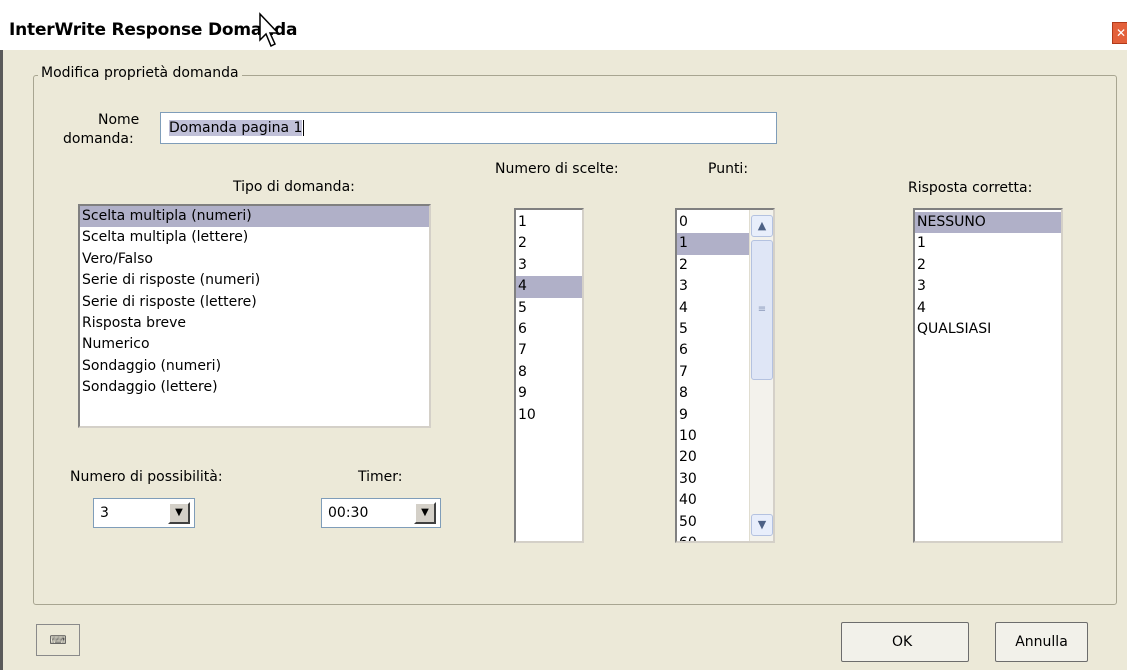 This screenshot has width=1127, height=670. What do you see at coordinates (713, 222) in the screenshot?
I see `points-option: 0` at bounding box center [713, 222].